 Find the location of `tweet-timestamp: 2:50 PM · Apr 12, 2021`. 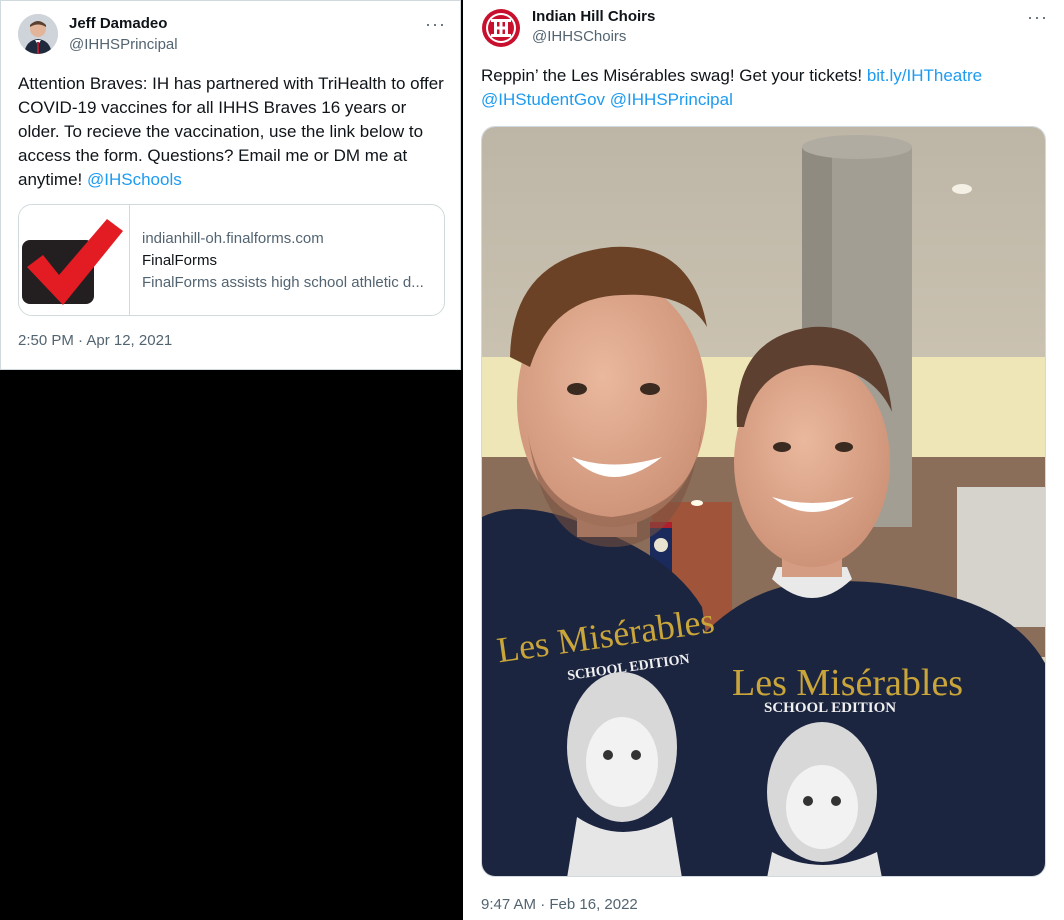

tweet-timestamp: 2:50 PM · Apr 12, 2021 is located at coordinates (95, 340).